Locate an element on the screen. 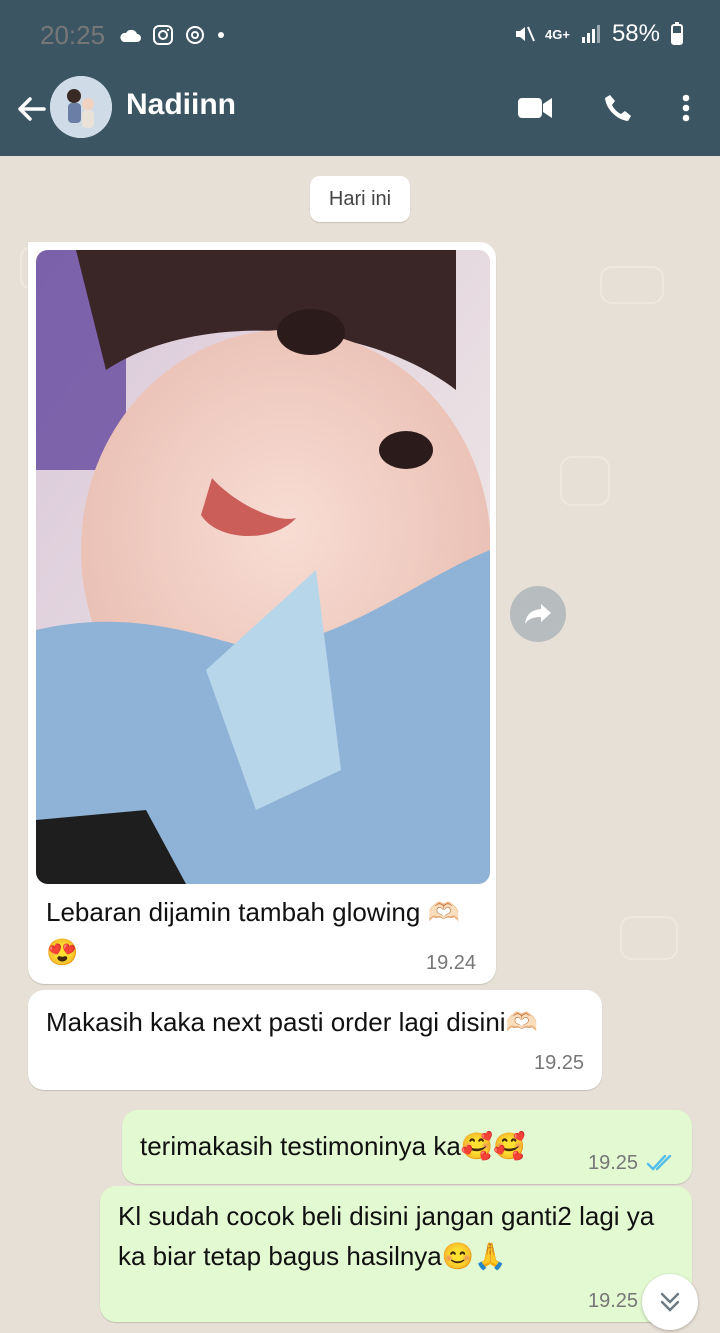 Image resolution: width=720 pixels, height=1333 pixels. status-notification-icons is located at coordinates (172, 35).